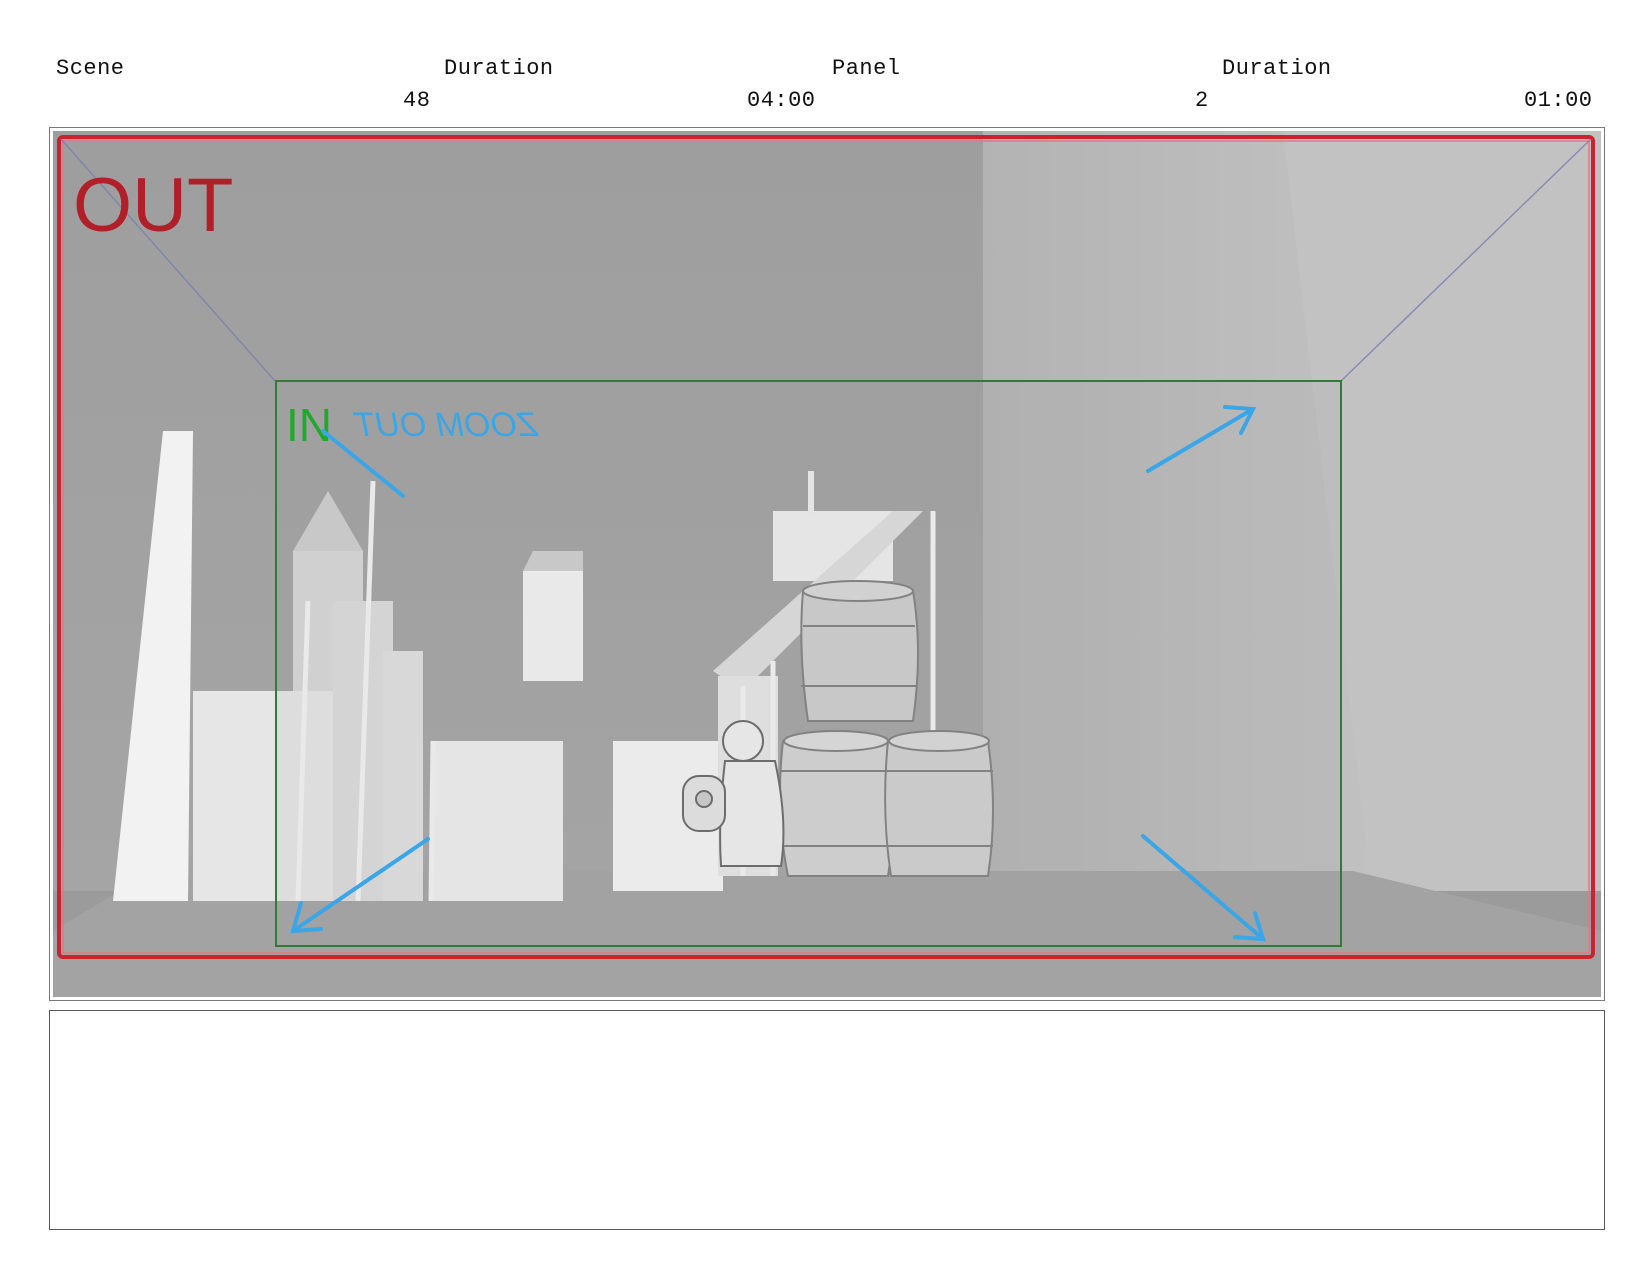  What do you see at coordinates (417, 100) in the screenshot?
I see `scene-number: 48` at bounding box center [417, 100].